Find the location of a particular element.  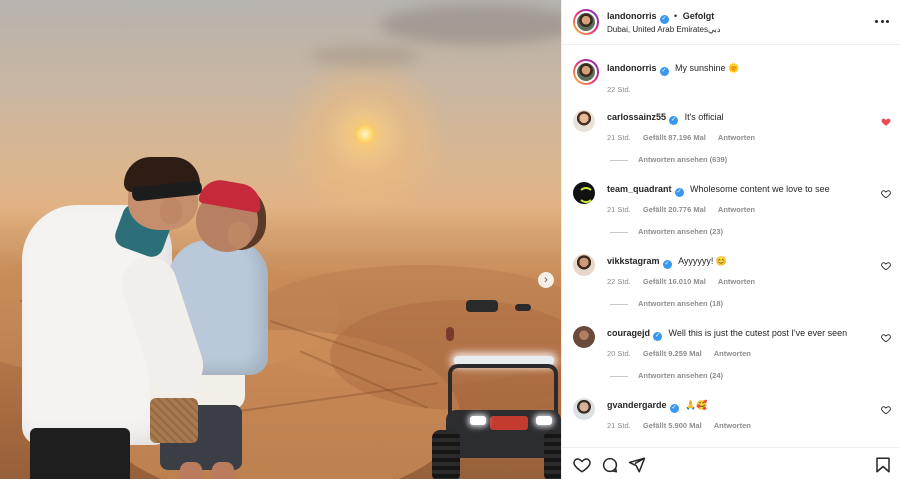

author-avatar is located at coordinates (586, 22).